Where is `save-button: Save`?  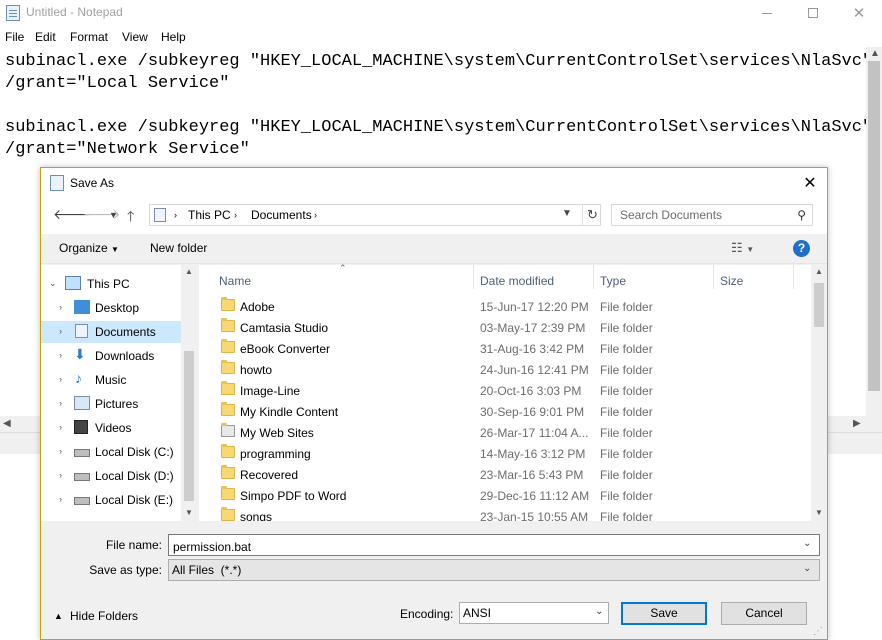 save-button: Save is located at coordinates (664, 613).